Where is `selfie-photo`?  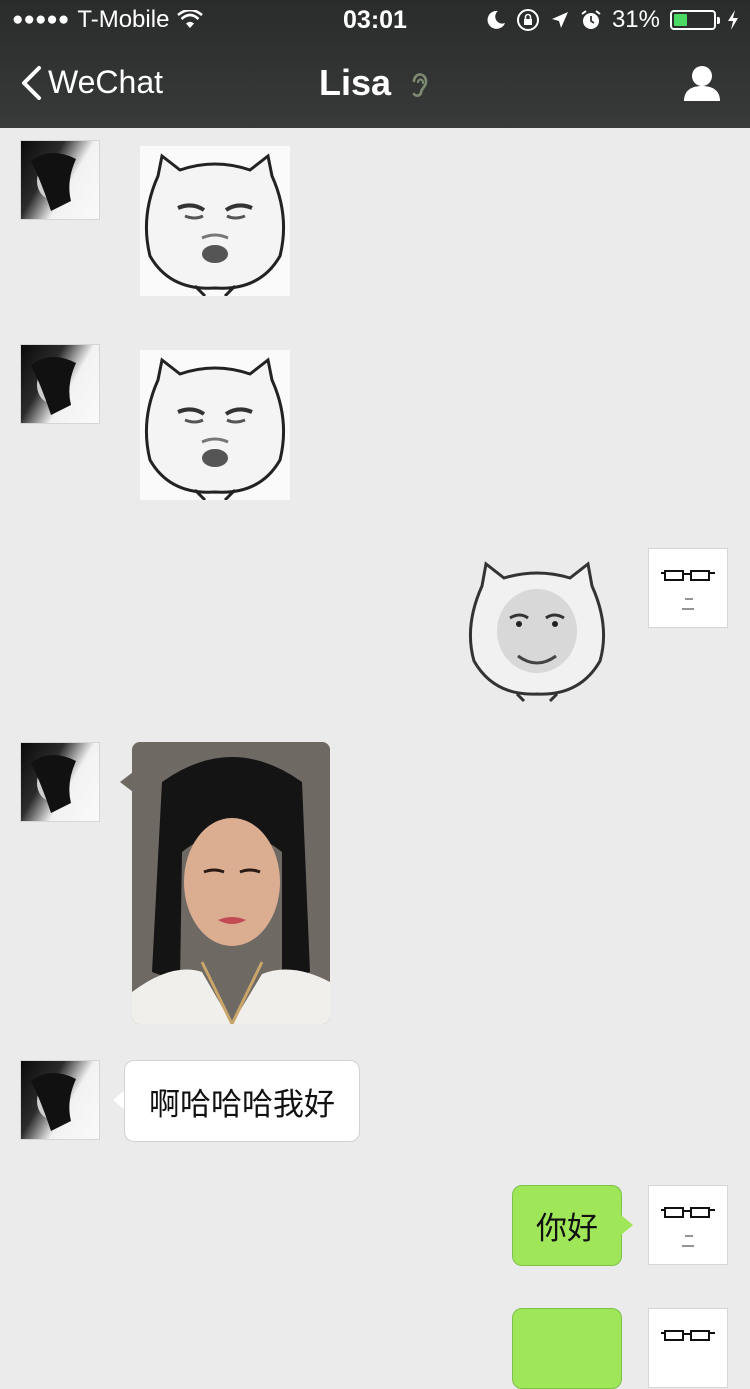
selfie-photo is located at coordinates (231, 883).